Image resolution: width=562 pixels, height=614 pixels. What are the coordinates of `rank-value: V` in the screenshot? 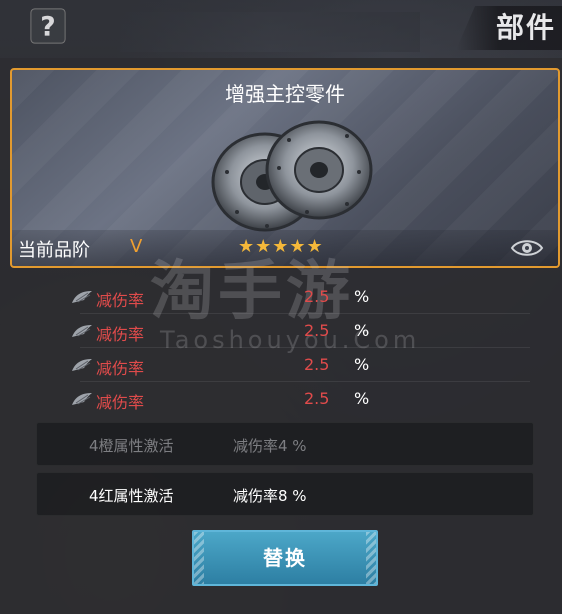 It's located at (136, 246).